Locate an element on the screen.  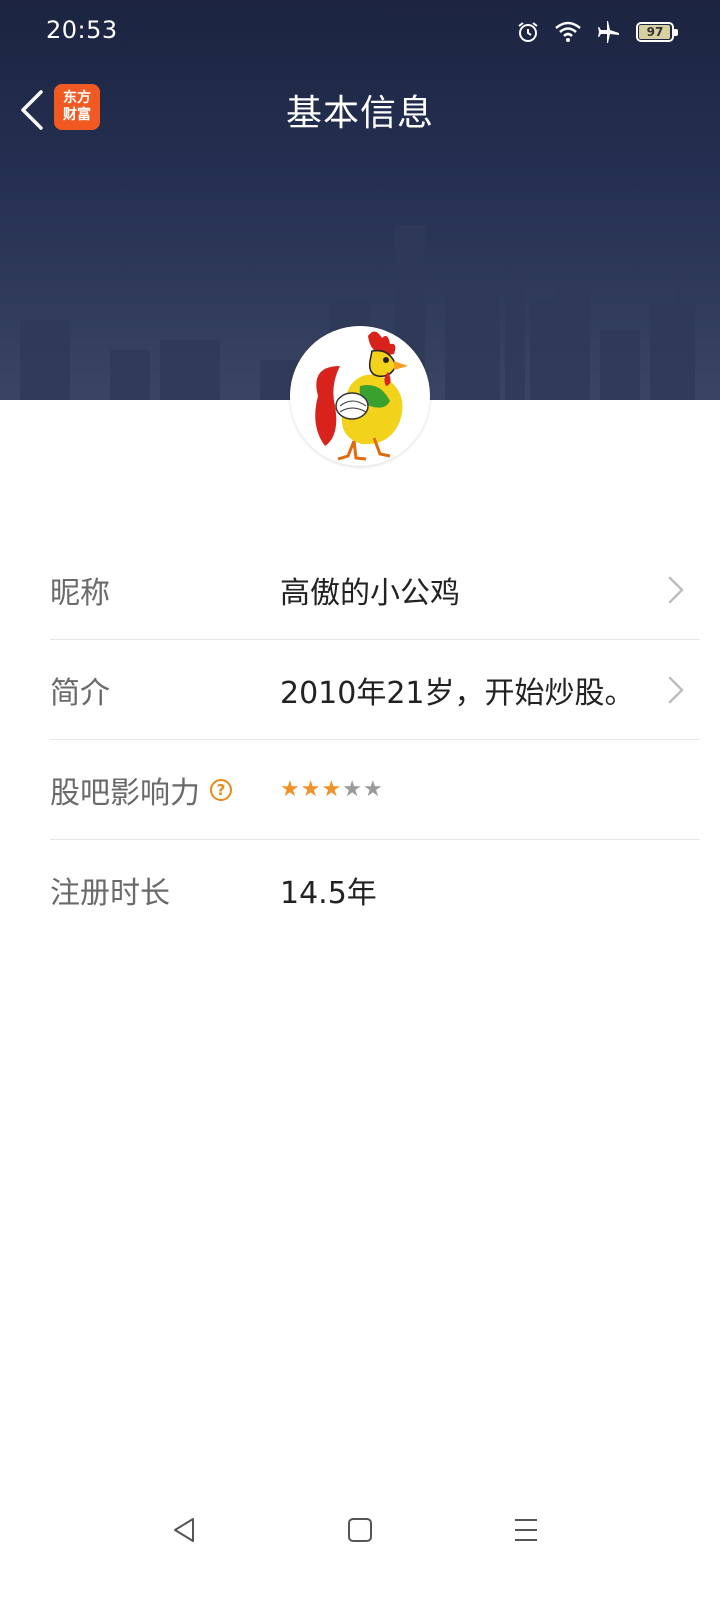
alarm-icon is located at coordinates (528, 32).